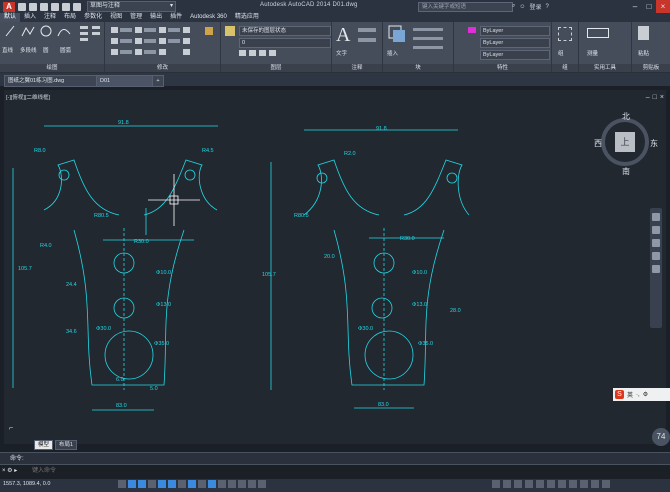  What do you see at coordinates (192, 484) in the screenshot?
I see `object-snap-tracking-icon` at bounding box center [192, 484].